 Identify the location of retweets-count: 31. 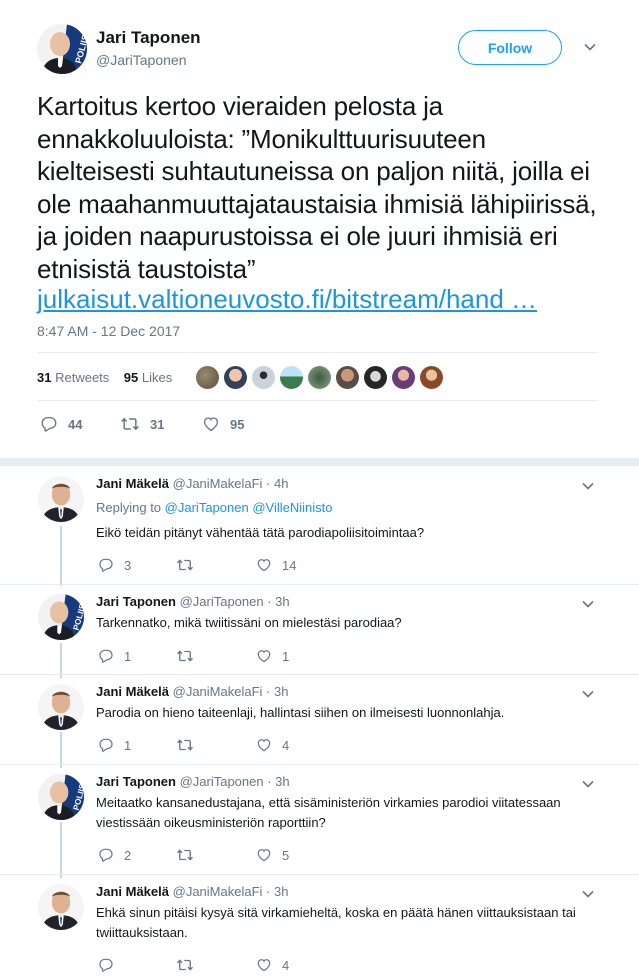
(44, 377).